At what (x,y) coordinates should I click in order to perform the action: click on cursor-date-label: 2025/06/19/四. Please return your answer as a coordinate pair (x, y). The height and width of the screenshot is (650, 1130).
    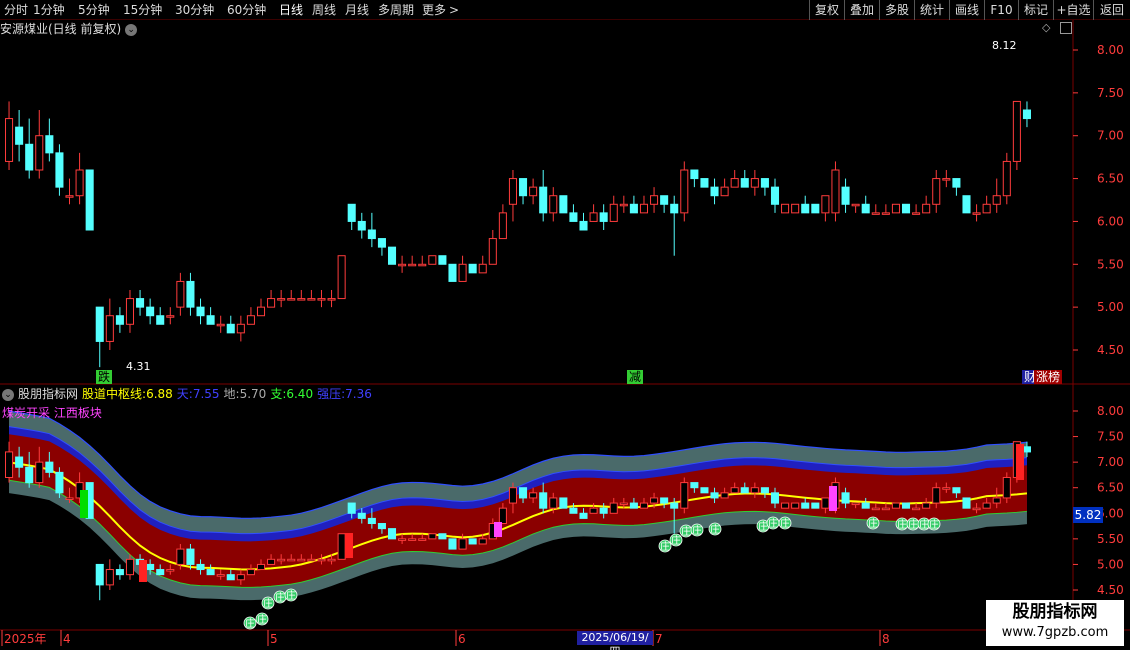
    Looking at the image, I should click on (615, 640).